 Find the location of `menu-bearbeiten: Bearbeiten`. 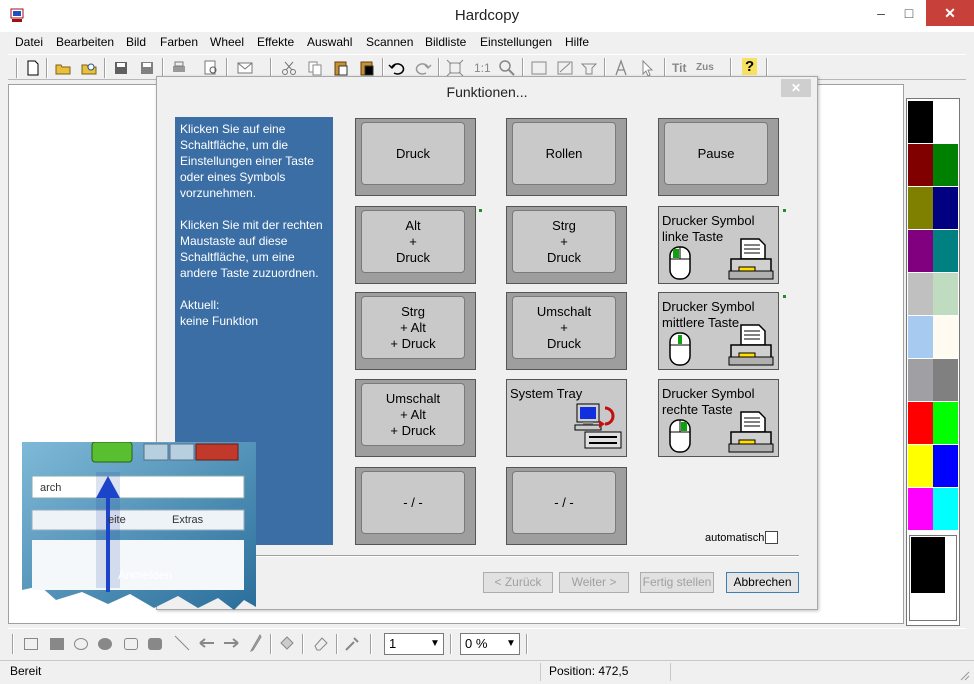

menu-bearbeiten: Bearbeiten is located at coordinates (85, 42).